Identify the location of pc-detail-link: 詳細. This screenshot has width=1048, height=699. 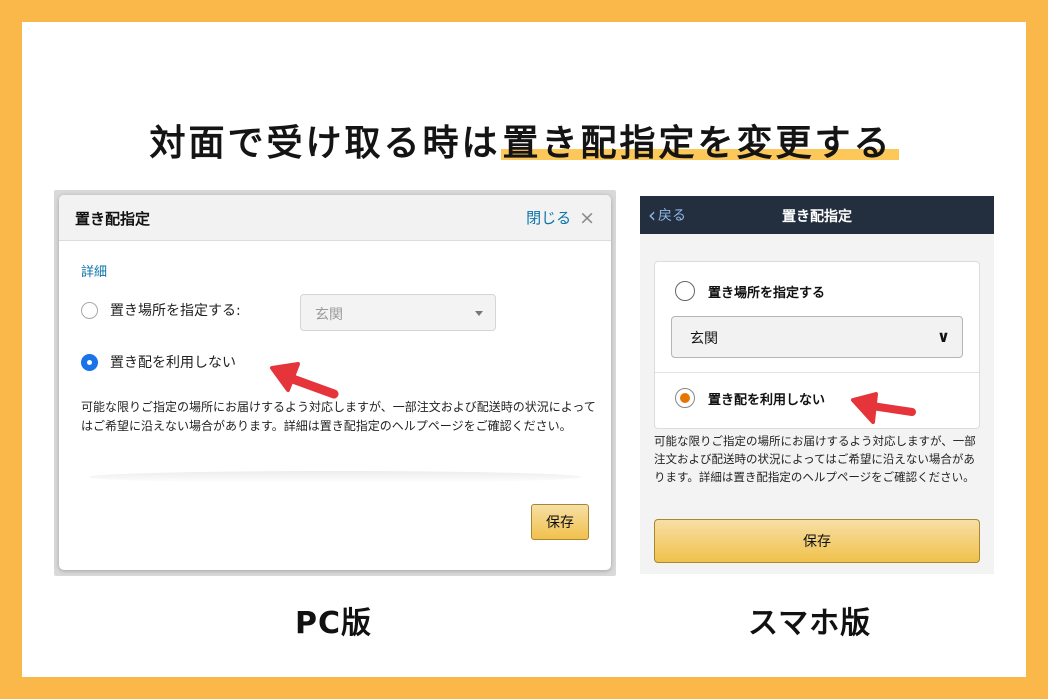
(94, 270).